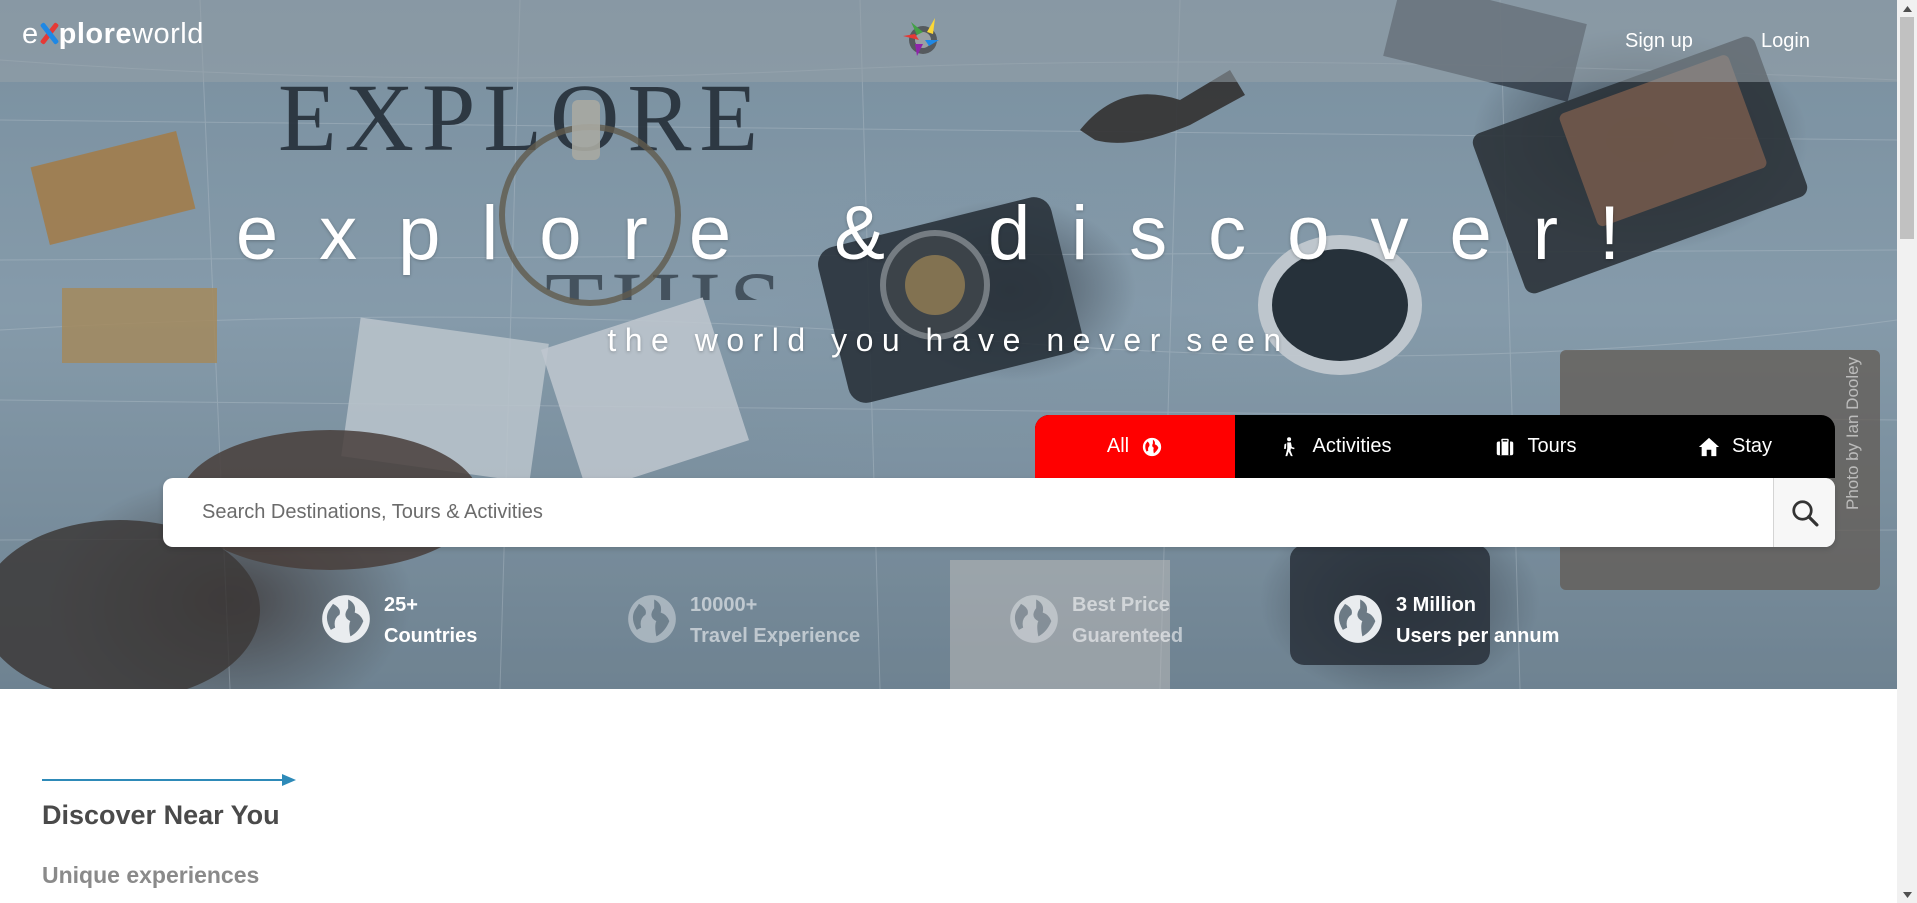  I want to click on top-navigation: e ploreworld Sign up Login, so click(948, 41).